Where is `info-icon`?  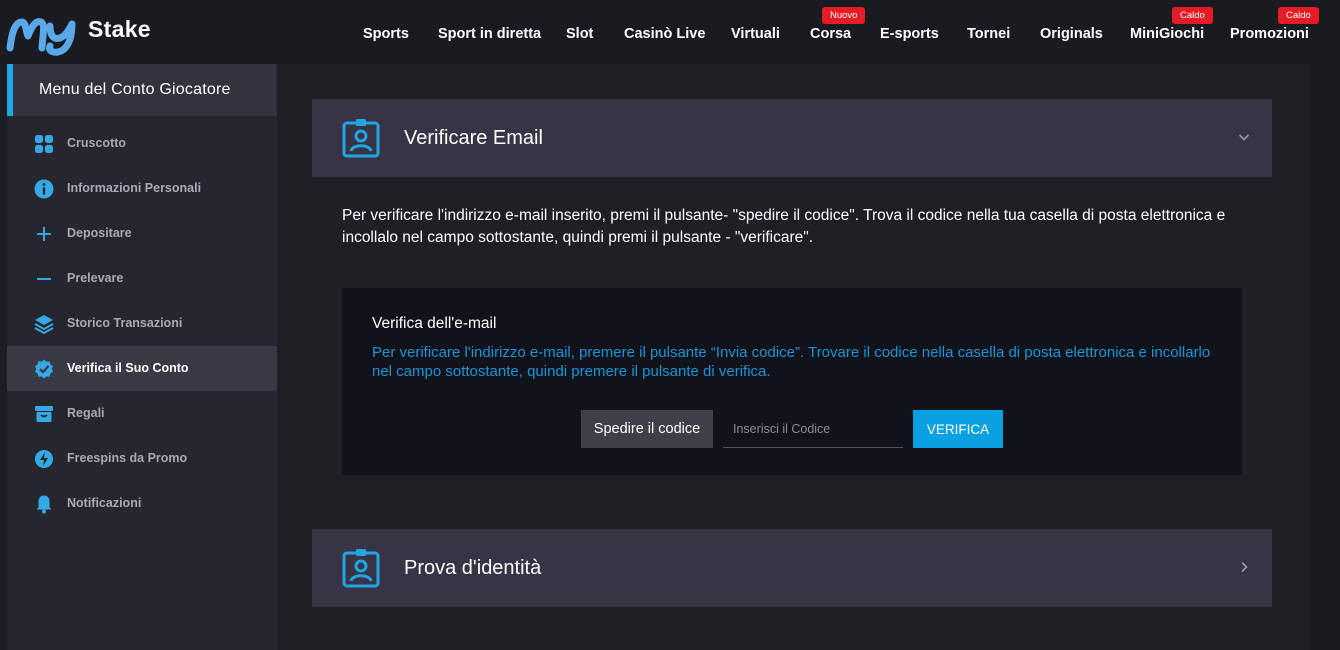 info-icon is located at coordinates (44, 189).